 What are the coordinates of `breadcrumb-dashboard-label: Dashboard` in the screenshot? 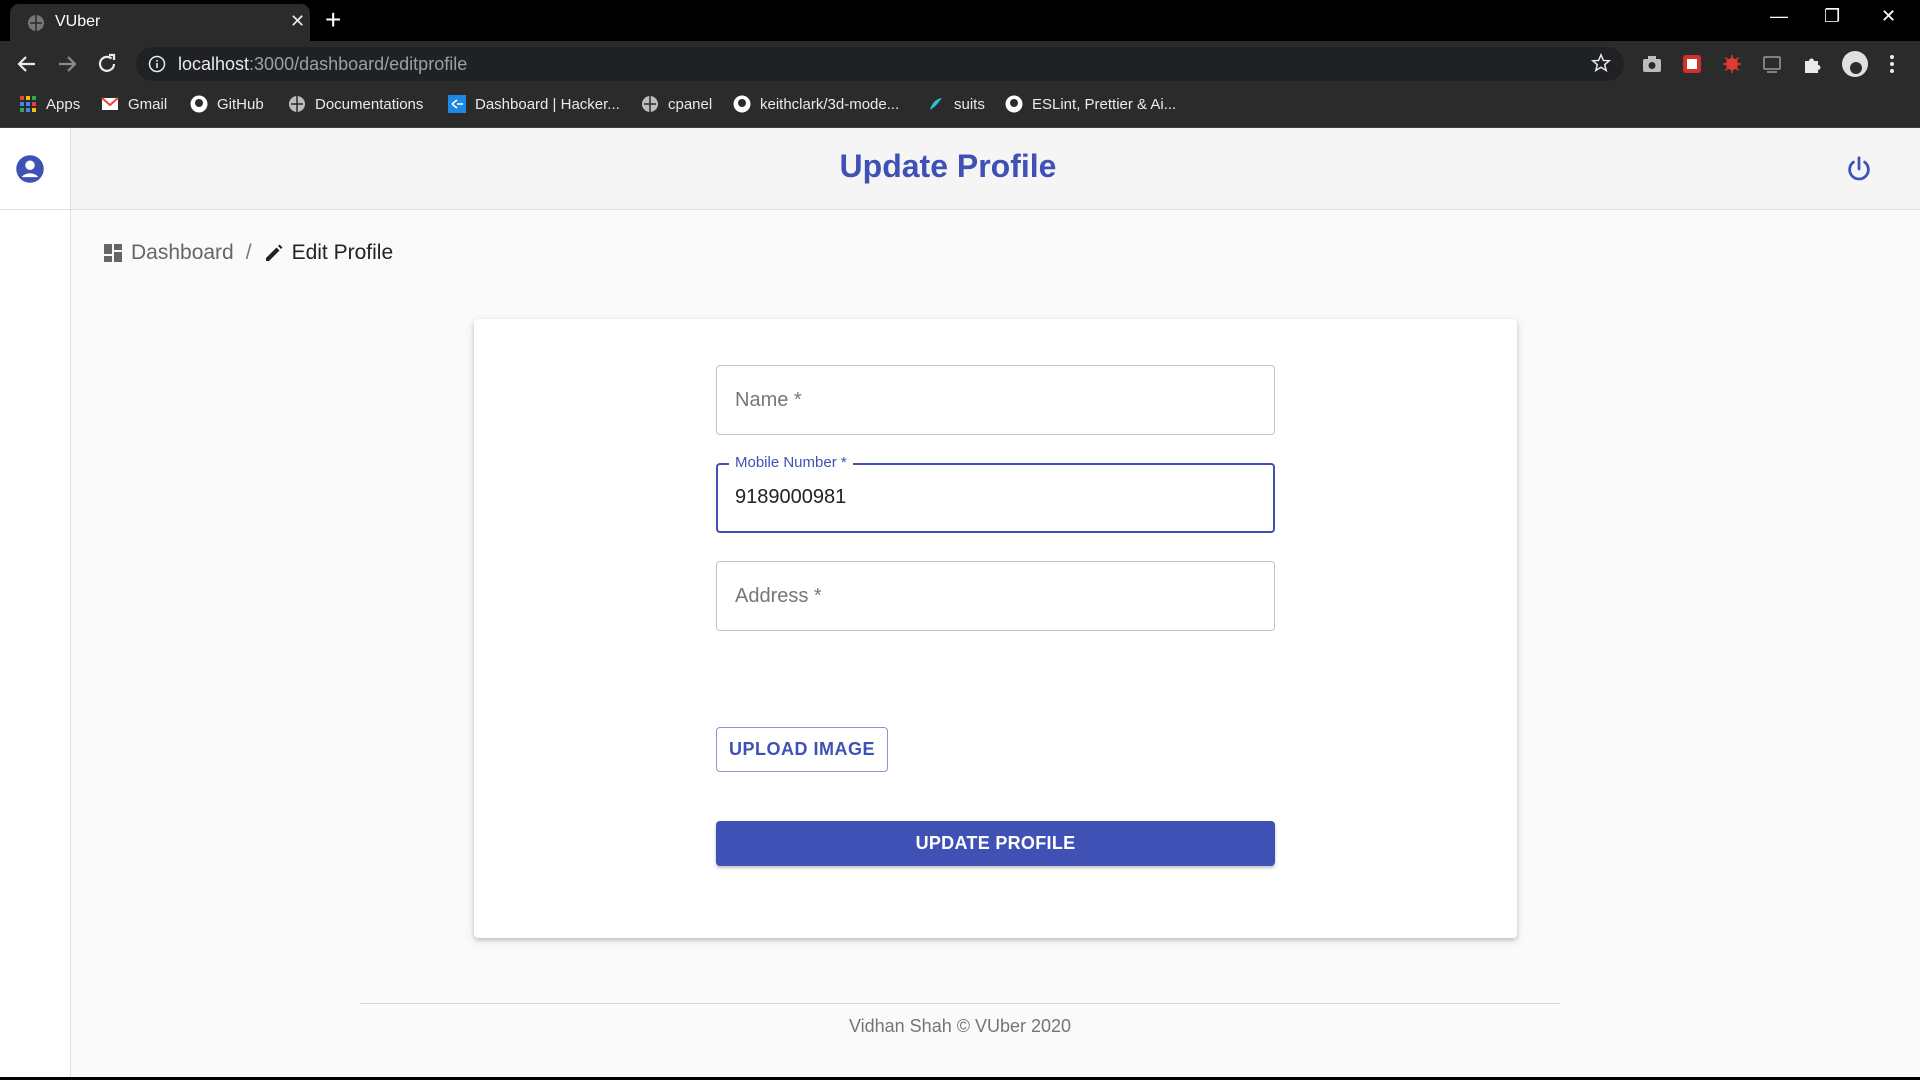 It's located at (182, 252).